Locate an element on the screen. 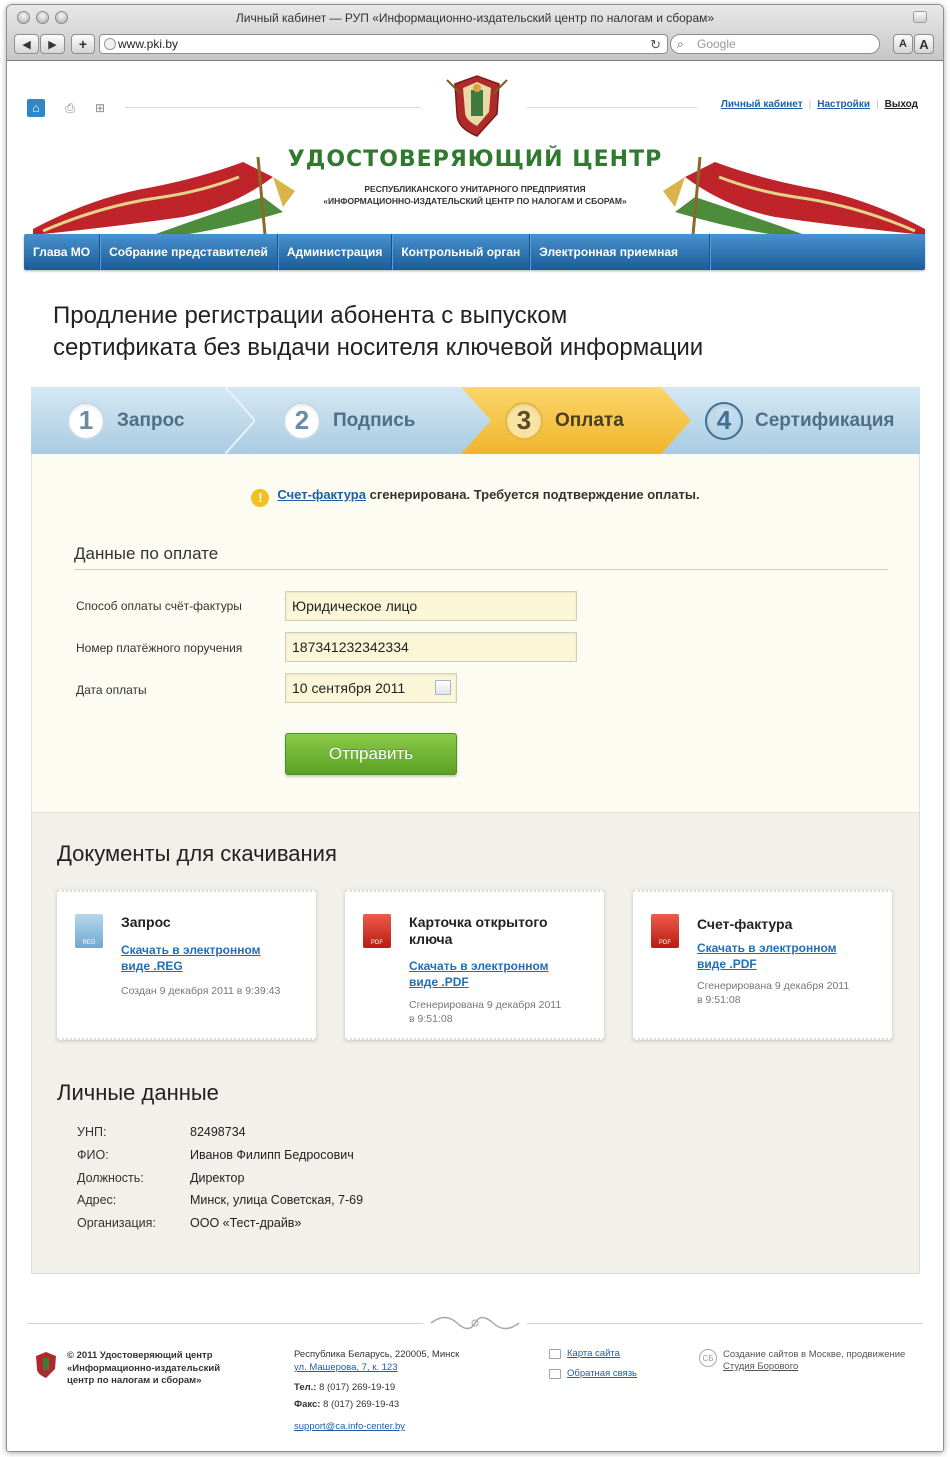  personal-data-title: Личные данные is located at coordinates (138, 1092).